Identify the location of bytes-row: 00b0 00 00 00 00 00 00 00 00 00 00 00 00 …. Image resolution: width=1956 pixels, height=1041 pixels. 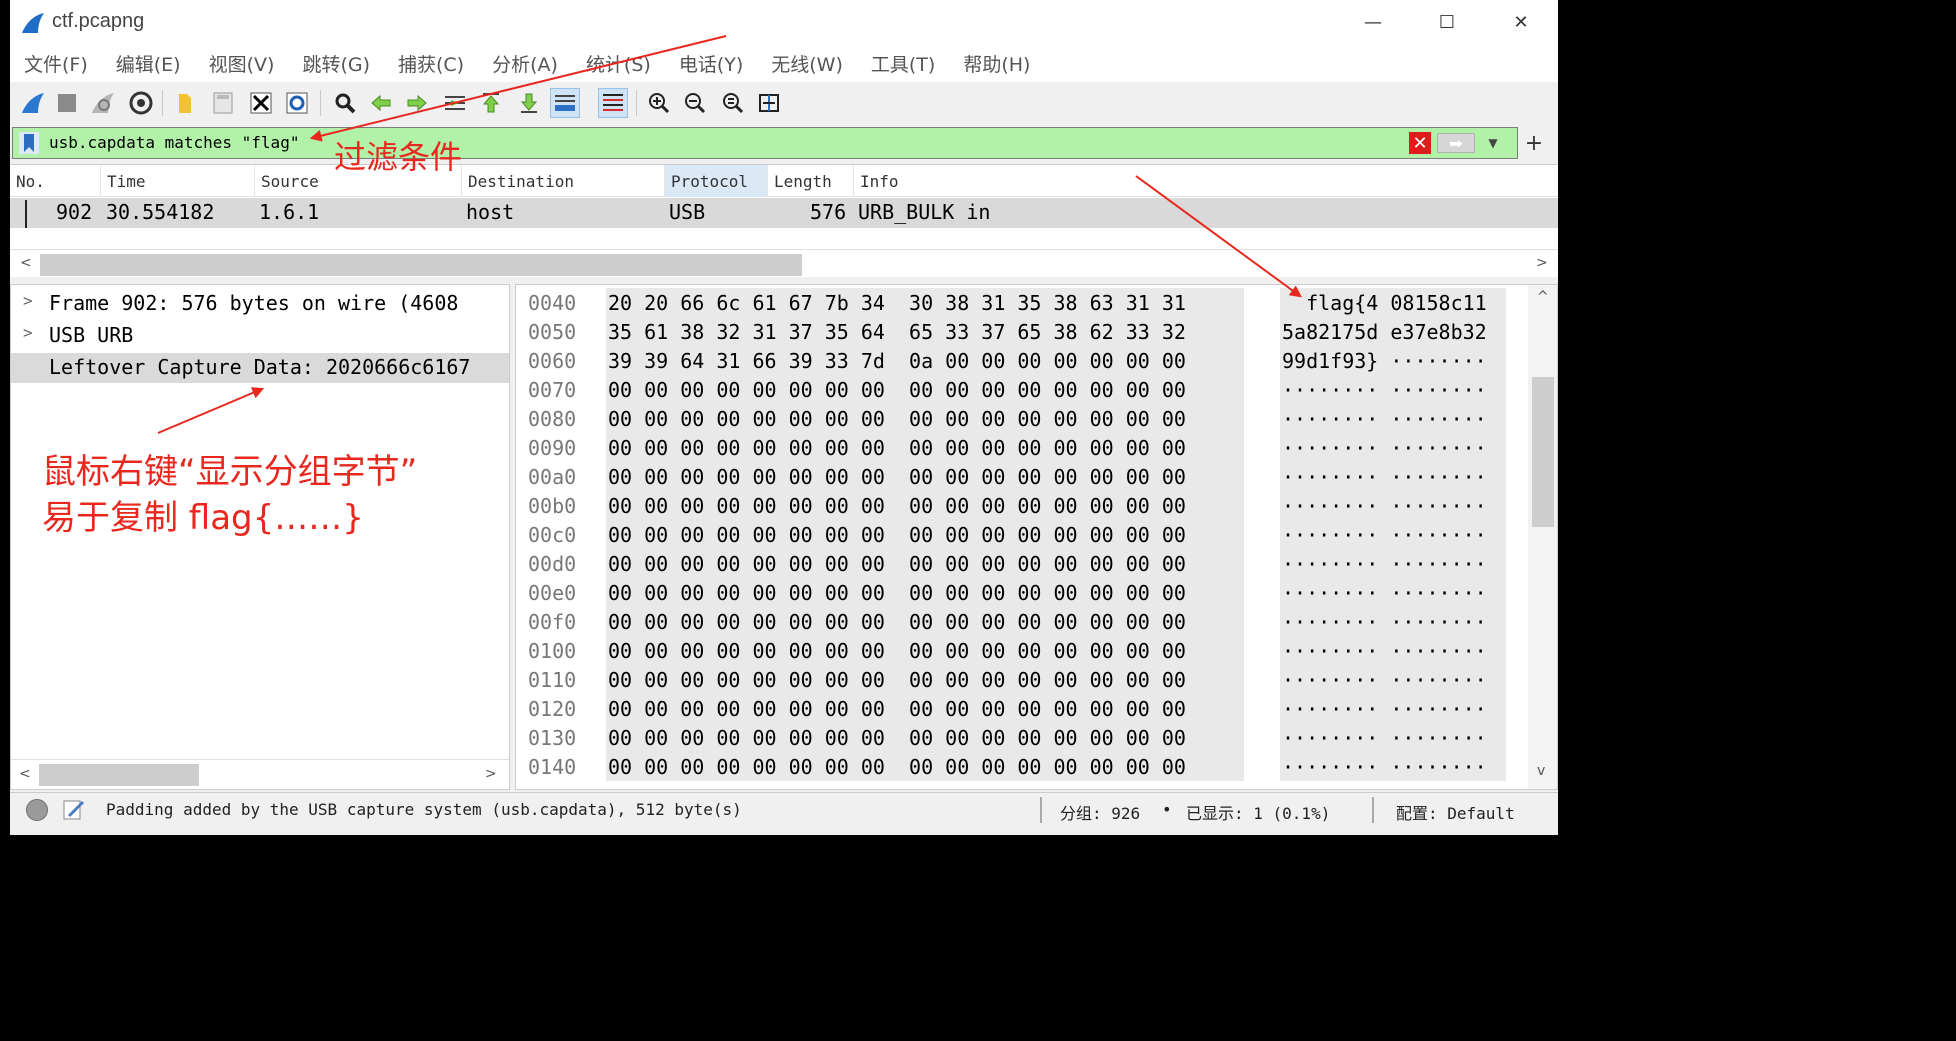
(1021, 505).